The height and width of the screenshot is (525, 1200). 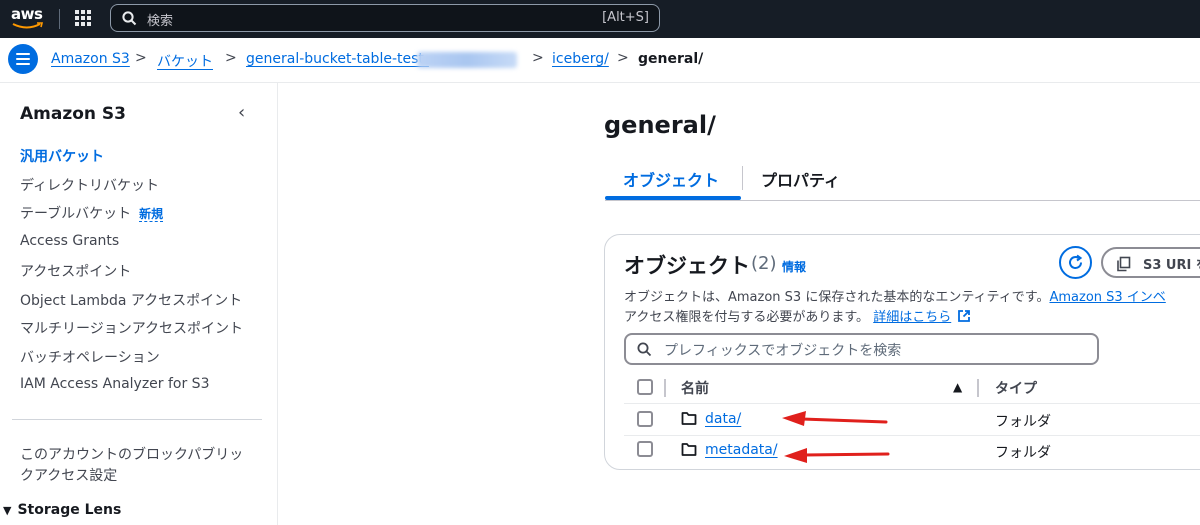 What do you see at coordinates (337, 59) in the screenshot?
I see `breadcrumb-bucket-name: general-bucket-table-test-` at bounding box center [337, 59].